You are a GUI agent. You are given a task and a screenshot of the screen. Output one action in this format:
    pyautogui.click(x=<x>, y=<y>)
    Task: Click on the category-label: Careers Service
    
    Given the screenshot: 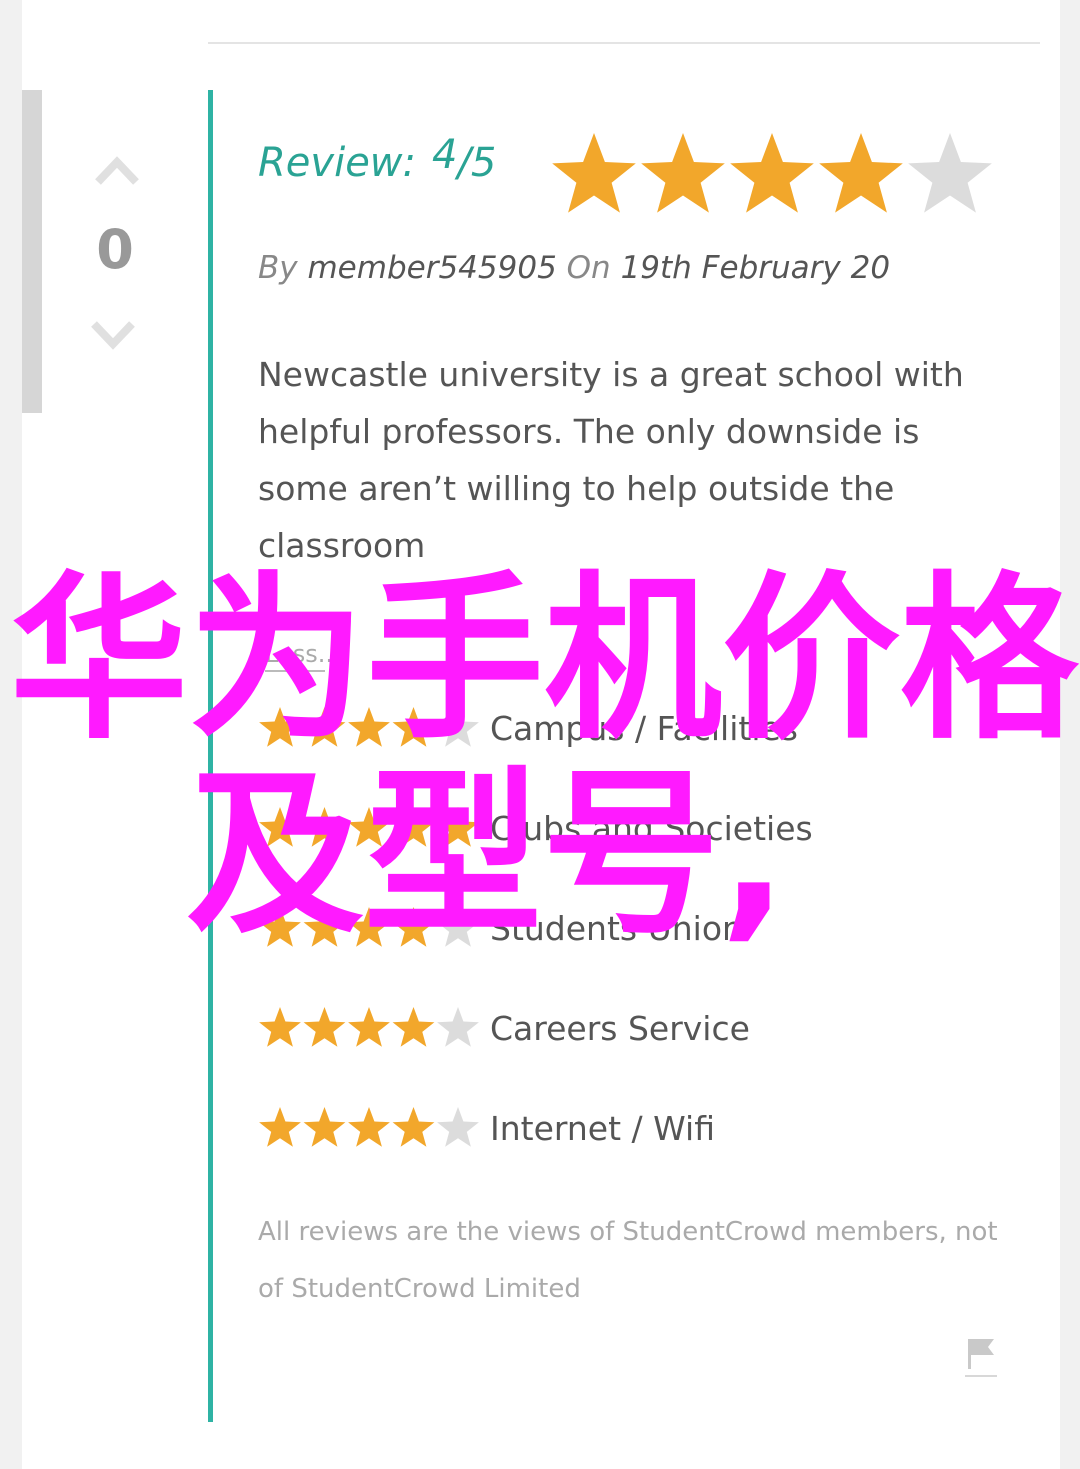 What is the action you would take?
    pyautogui.click(x=620, y=1028)
    